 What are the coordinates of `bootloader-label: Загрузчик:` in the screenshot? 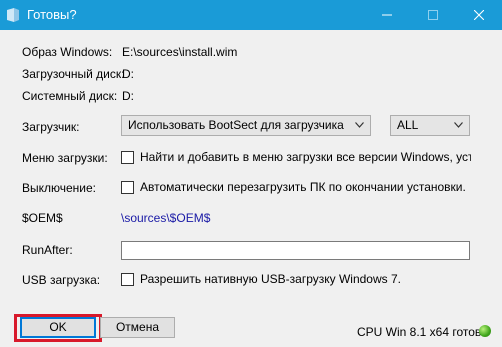 It's located at (51, 127).